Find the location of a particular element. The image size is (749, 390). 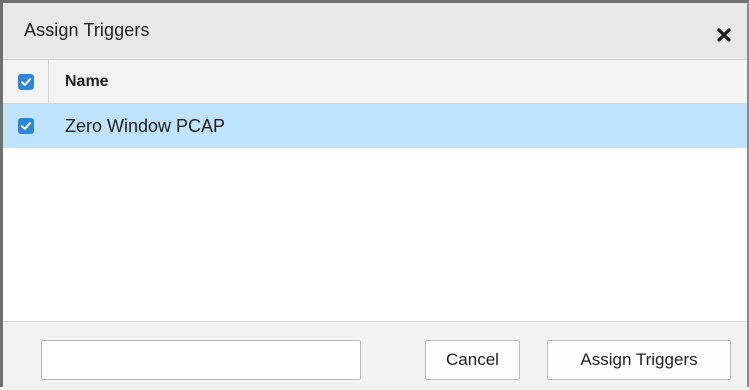

dialog-titlebar: Assign Triggers is located at coordinates (375, 31).